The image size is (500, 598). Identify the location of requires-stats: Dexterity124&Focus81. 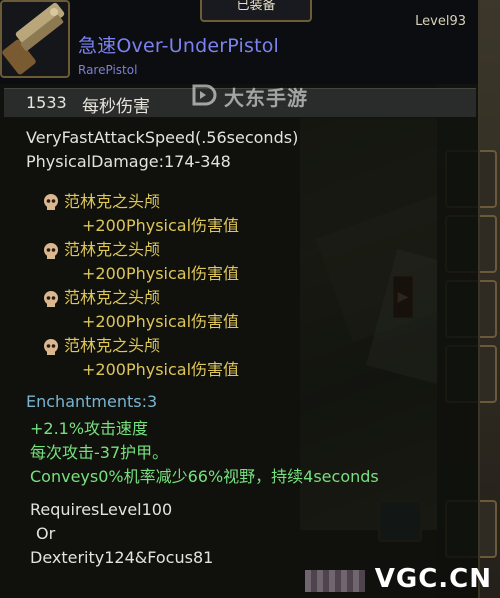
(122, 557).